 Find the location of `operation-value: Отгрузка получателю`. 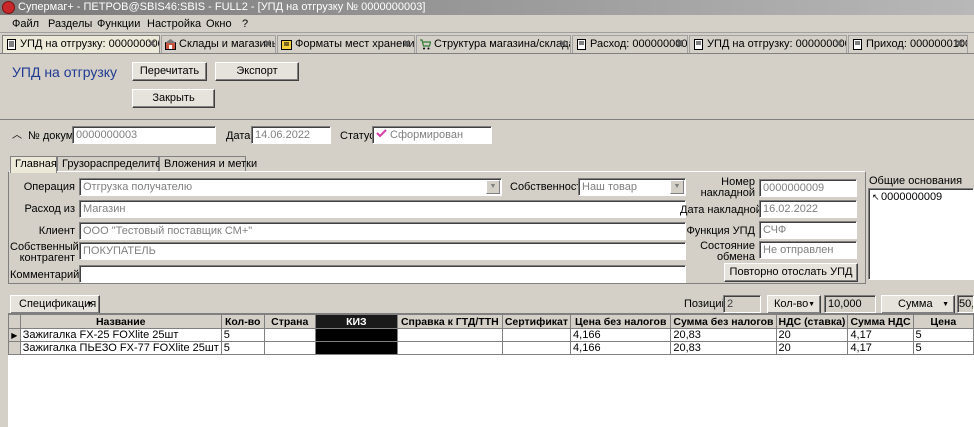

operation-value: Отгрузка получателю is located at coordinates (138, 187).